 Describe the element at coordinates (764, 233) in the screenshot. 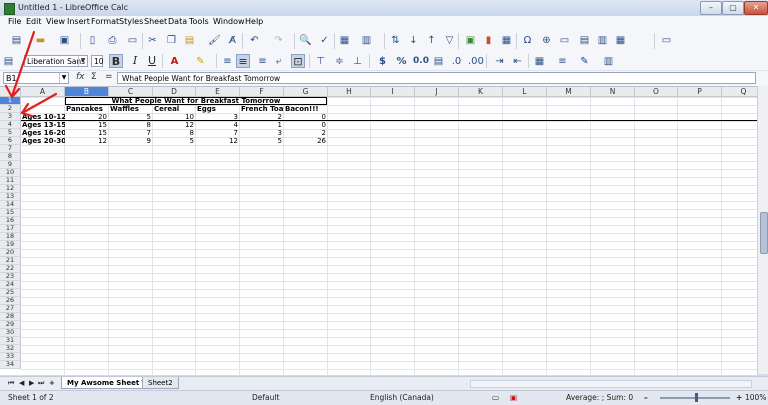

I see `vertical-scroll-thumb` at that location.